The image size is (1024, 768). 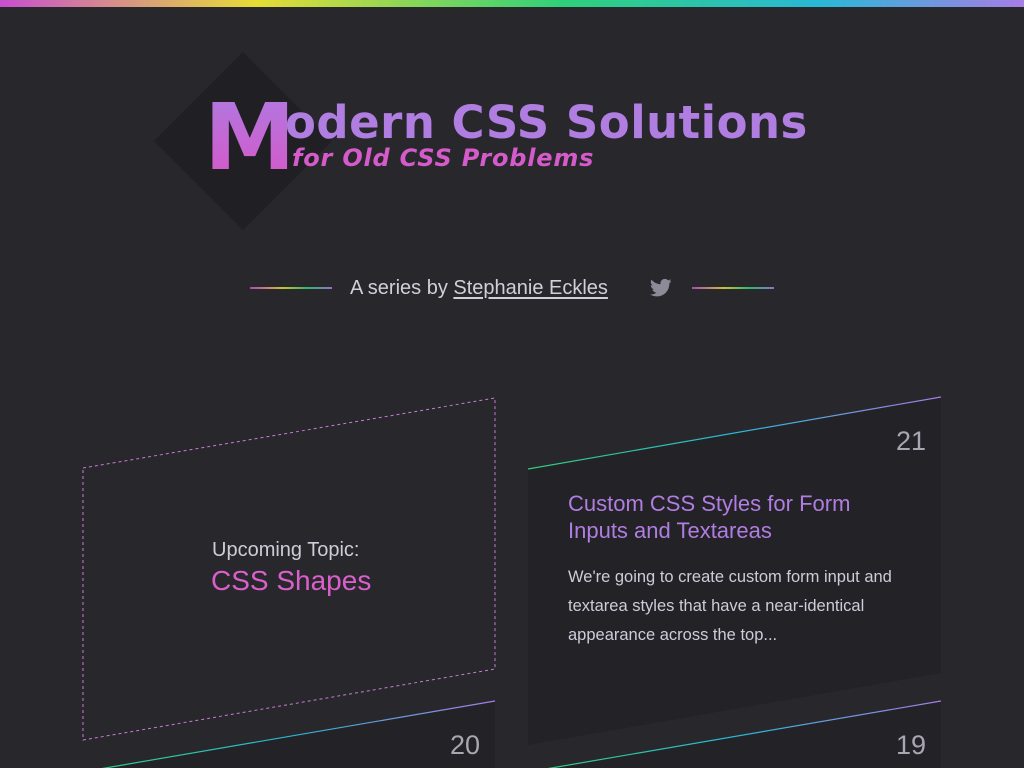 I want to click on article-card-19-background, so click(x=744, y=734).